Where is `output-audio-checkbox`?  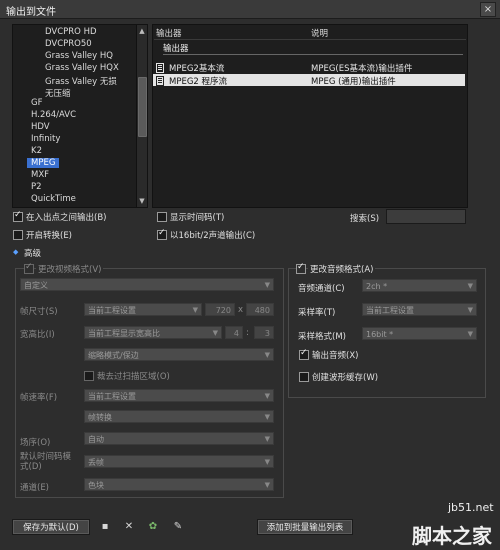
output-audio-checkbox is located at coordinates (304, 354).